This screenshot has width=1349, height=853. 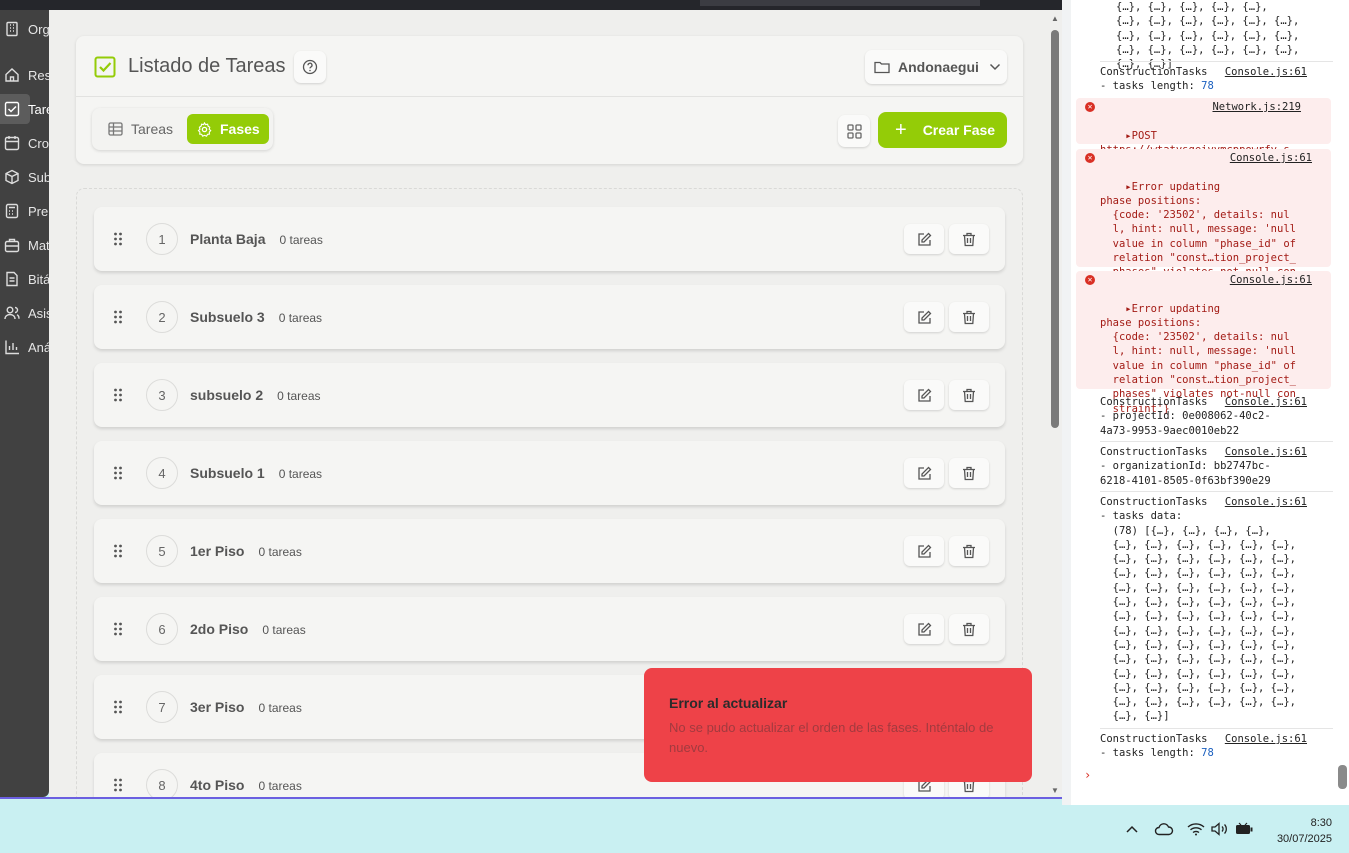 I want to click on tab-fases: Fases, so click(x=228, y=129).